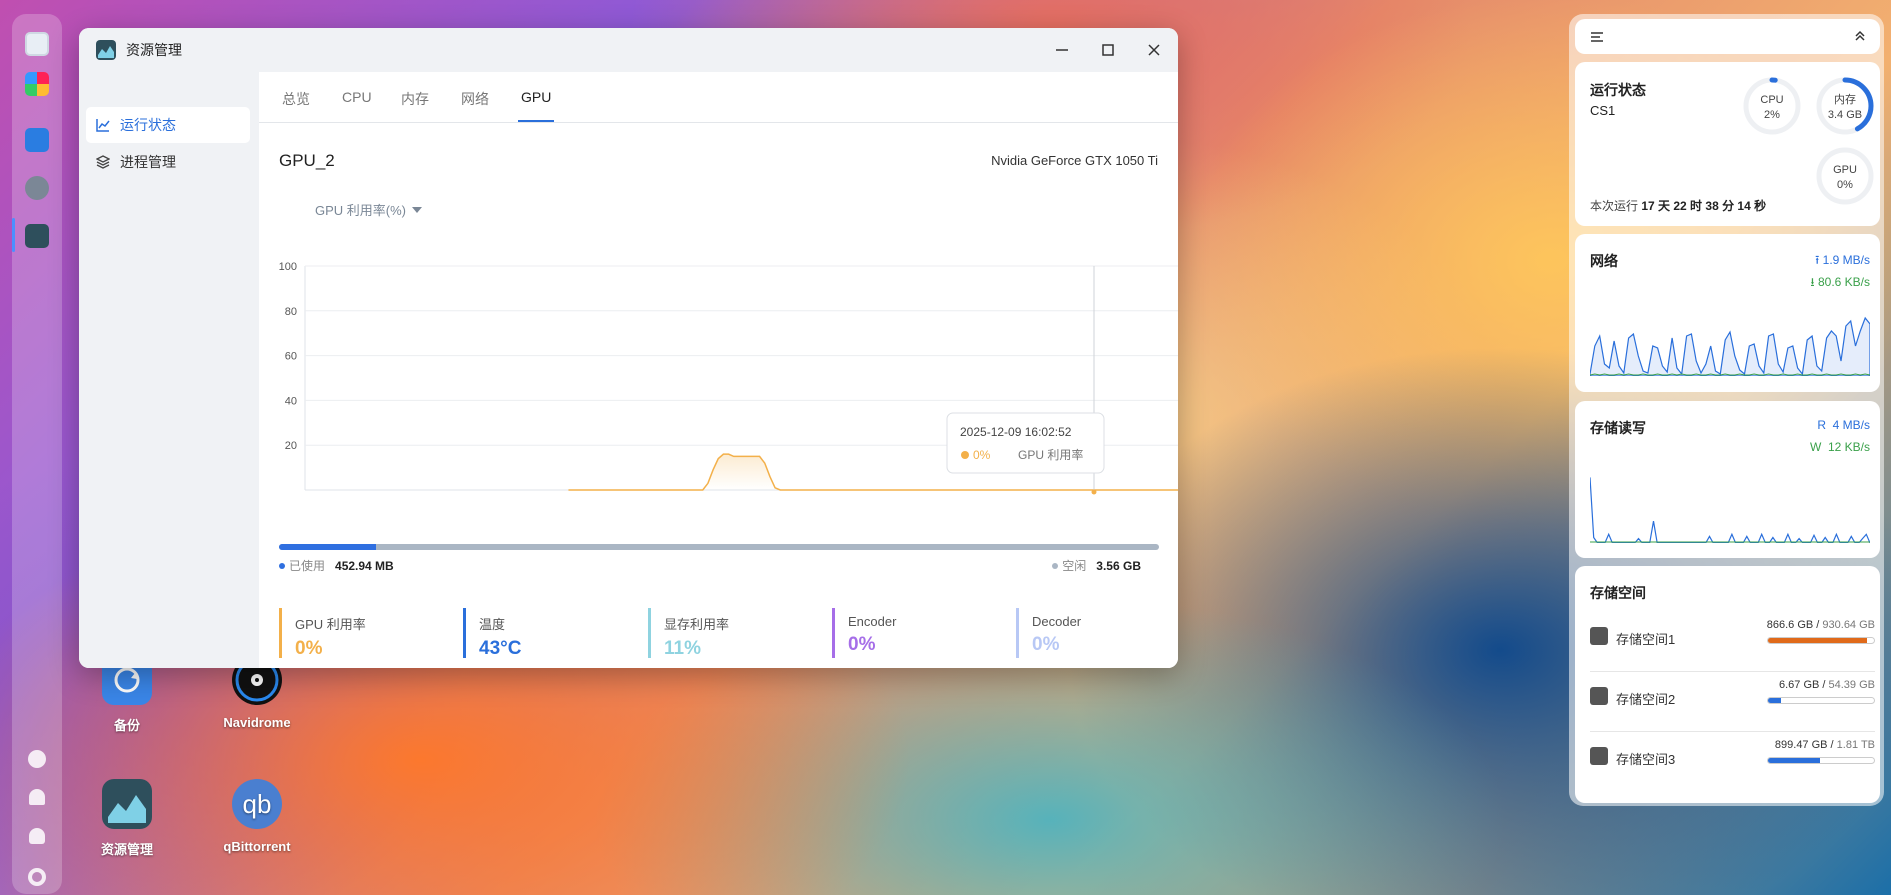 This screenshot has height=895, width=1891. I want to click on net-download: ⭳ 80.6 KB/s, so click(1840, 283).